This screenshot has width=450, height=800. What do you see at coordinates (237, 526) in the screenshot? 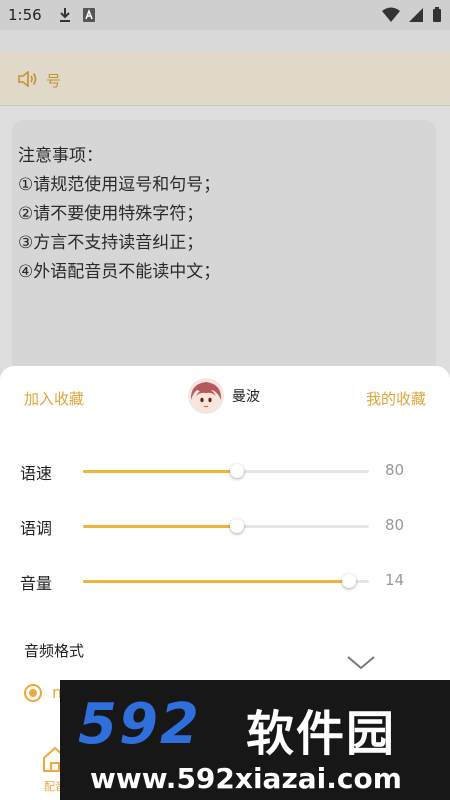
I see `pitch-slider-thumb` at bounding box center [237, 526].